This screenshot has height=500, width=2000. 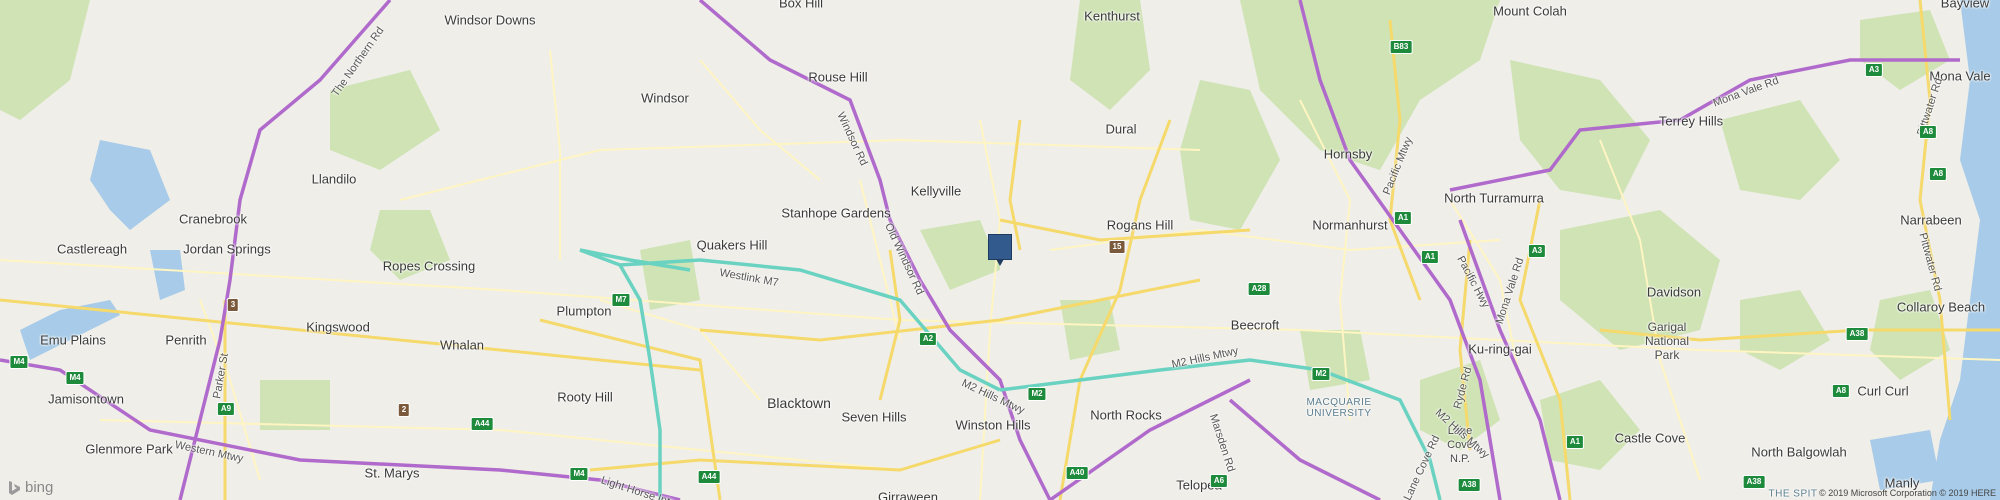 I want to click on place-st-marys: St. Marys, so click(x=392, y=473).